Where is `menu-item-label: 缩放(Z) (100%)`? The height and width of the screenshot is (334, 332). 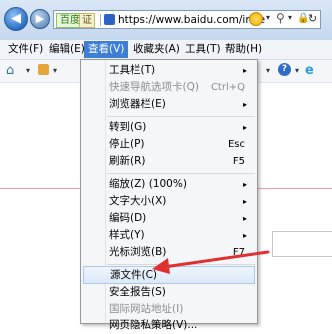
menu-item-label: 缩放(Z) (100%) is located at coordinates (148, 184).